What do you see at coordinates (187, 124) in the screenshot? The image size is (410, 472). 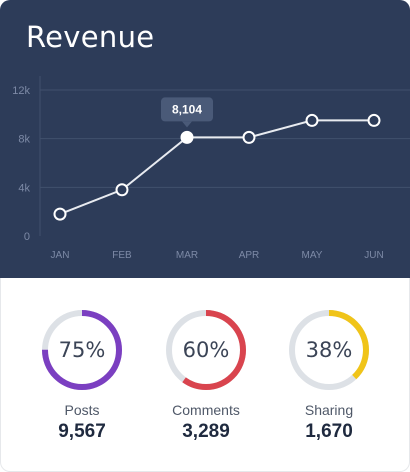 I see `tooltip-pointer` at bounding box center [187, 124].